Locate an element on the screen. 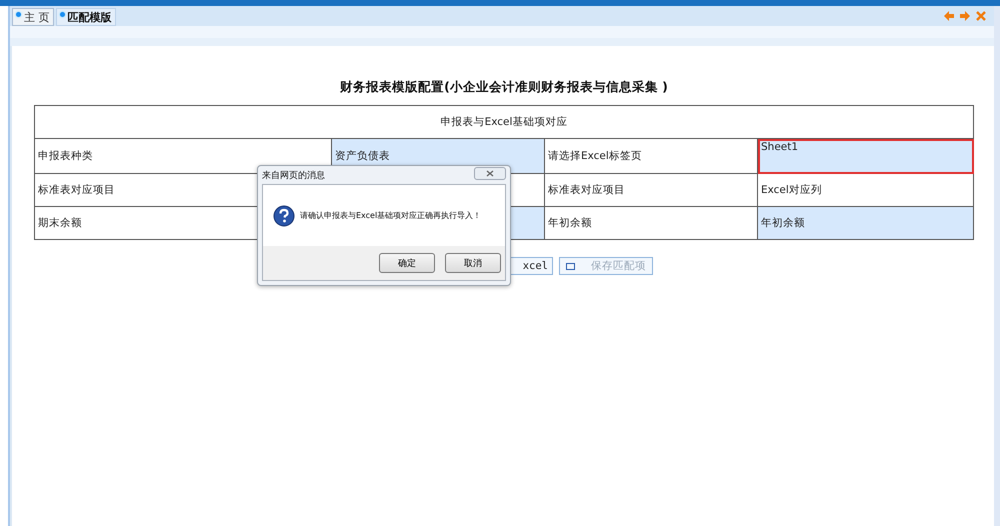 The width and height of the screenshot is (1000, 526). table-cell: 标准表对应项目 is located at coordinates (651, 190).